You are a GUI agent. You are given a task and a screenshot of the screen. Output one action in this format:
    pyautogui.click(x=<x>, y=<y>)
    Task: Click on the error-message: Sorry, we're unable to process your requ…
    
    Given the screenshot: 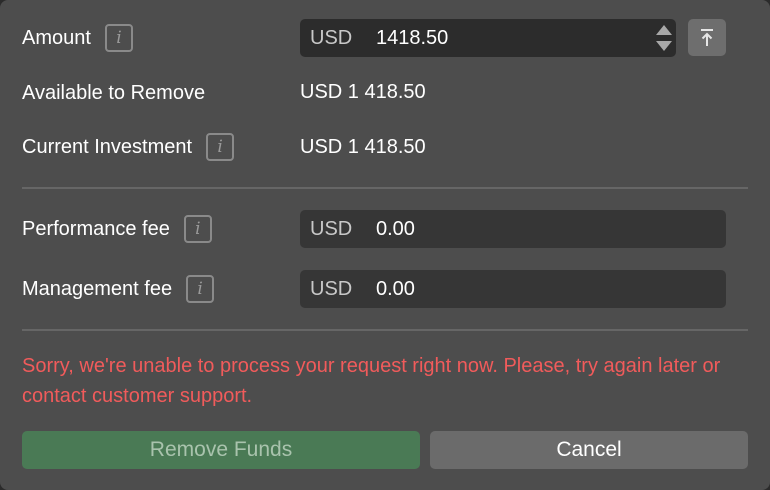 What is the action you would take?
    pyautogui.click(x=371, y=381)
    